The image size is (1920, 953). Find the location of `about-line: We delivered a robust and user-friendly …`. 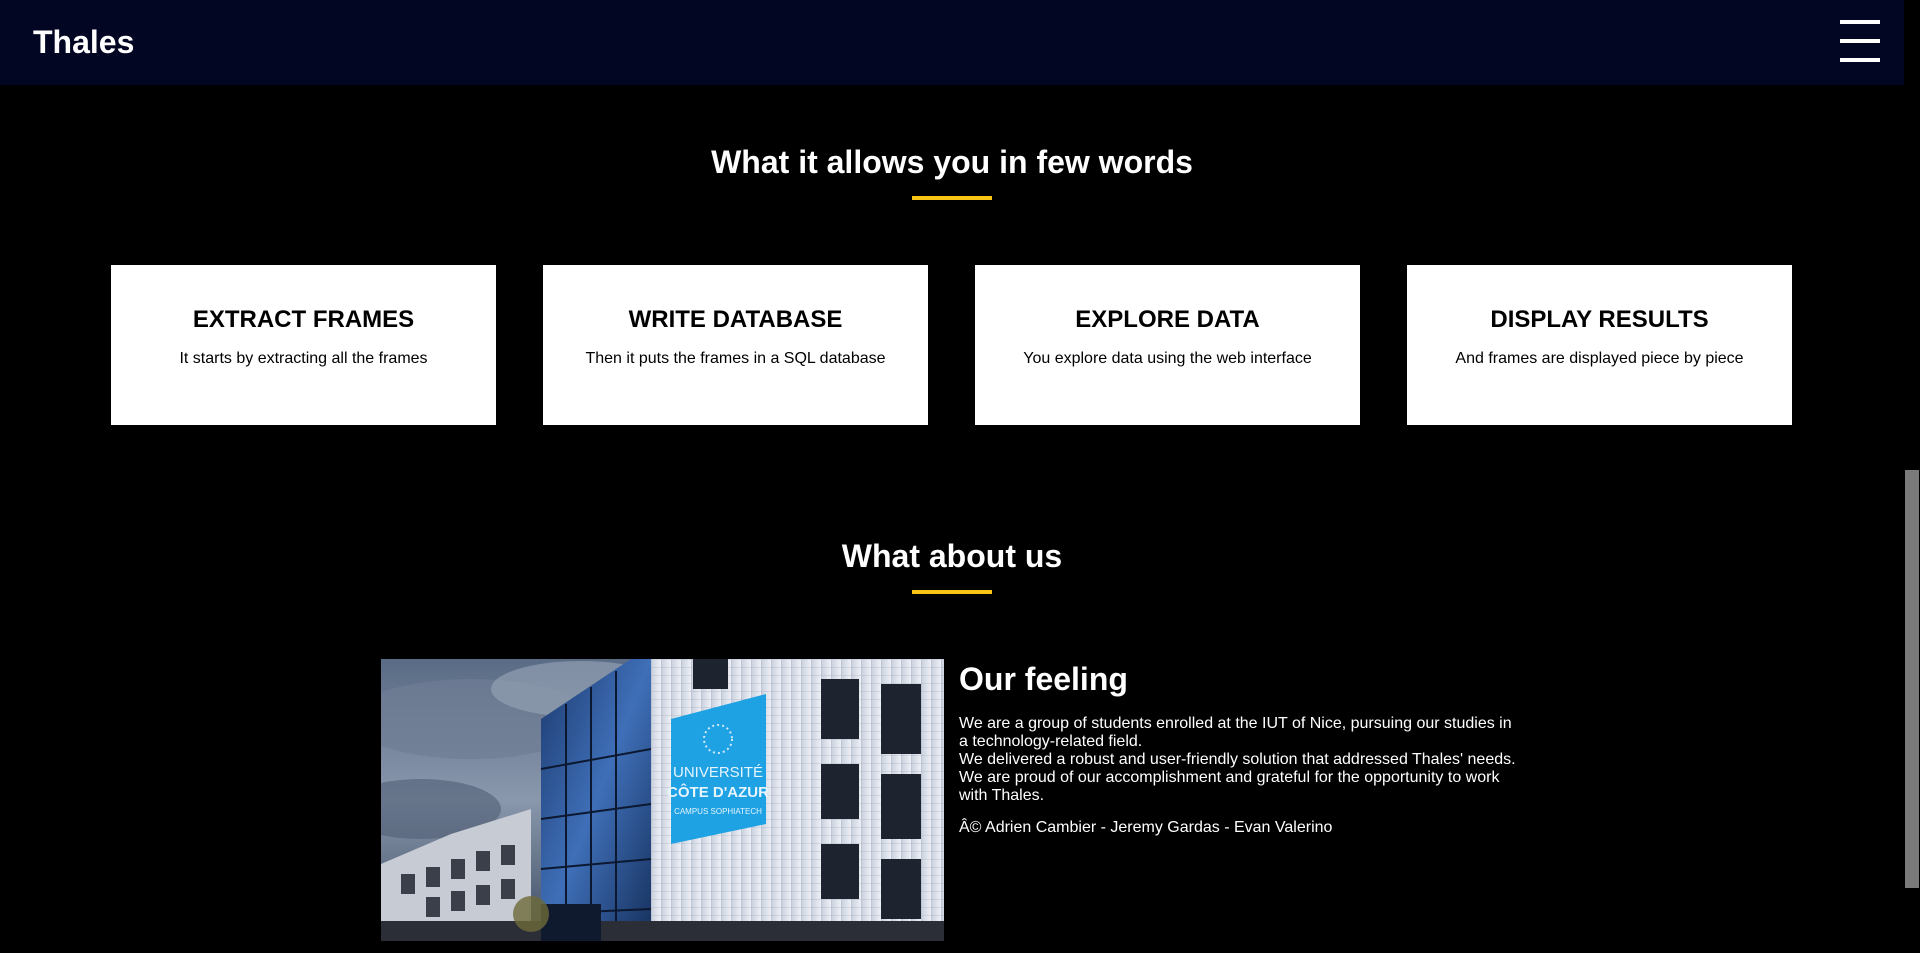

about-line: We delivered a robust and user-friendly … is located at coordinates (1237, 759).